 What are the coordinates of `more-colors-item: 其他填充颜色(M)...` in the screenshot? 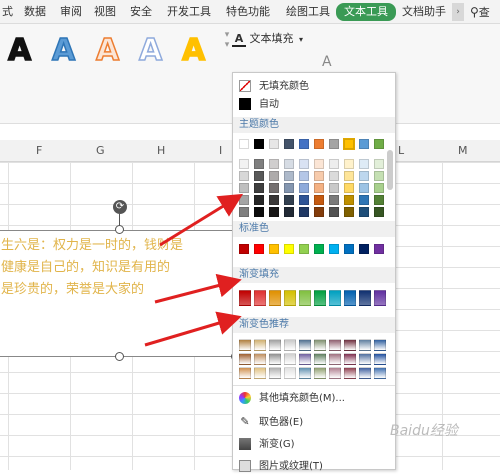 It's located at (292, 399).